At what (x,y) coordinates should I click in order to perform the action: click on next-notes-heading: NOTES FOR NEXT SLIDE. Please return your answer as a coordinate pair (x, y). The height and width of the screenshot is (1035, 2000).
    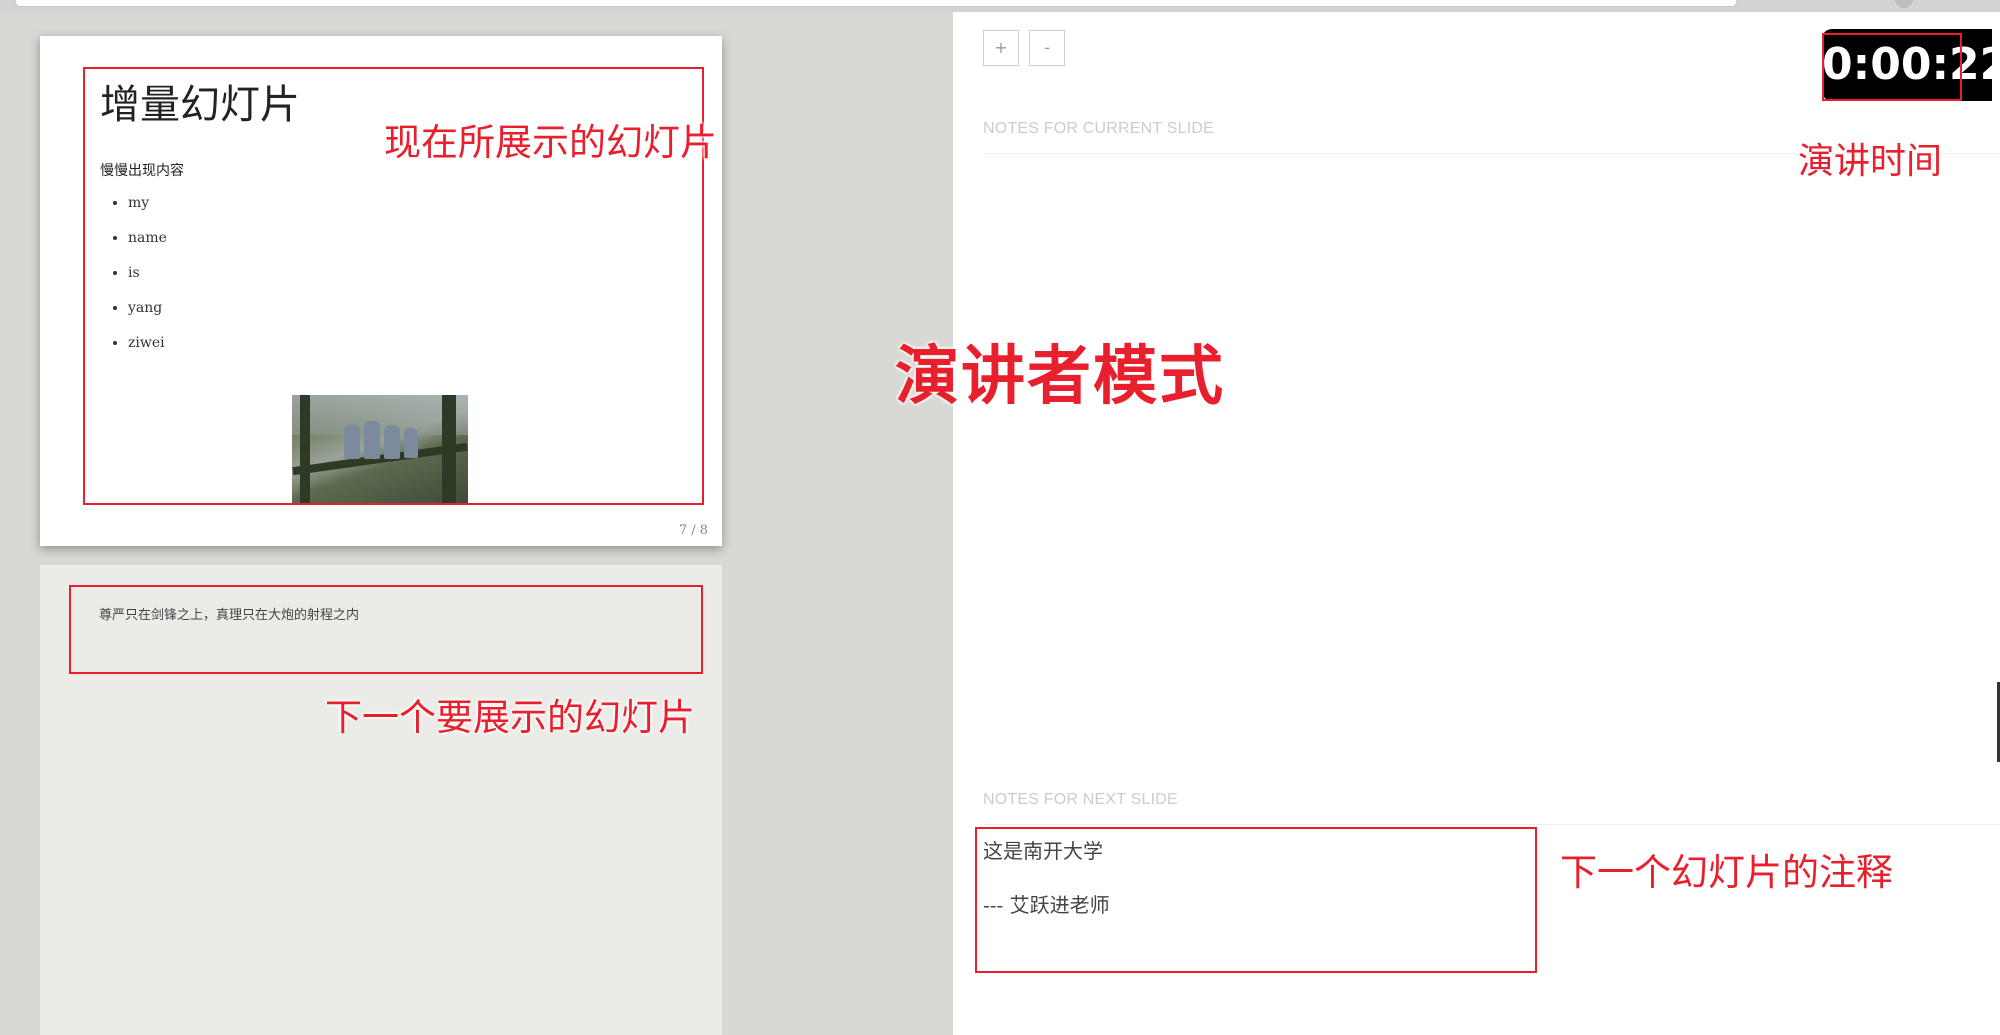
    Looking at the image, I should click on (1080, 799).